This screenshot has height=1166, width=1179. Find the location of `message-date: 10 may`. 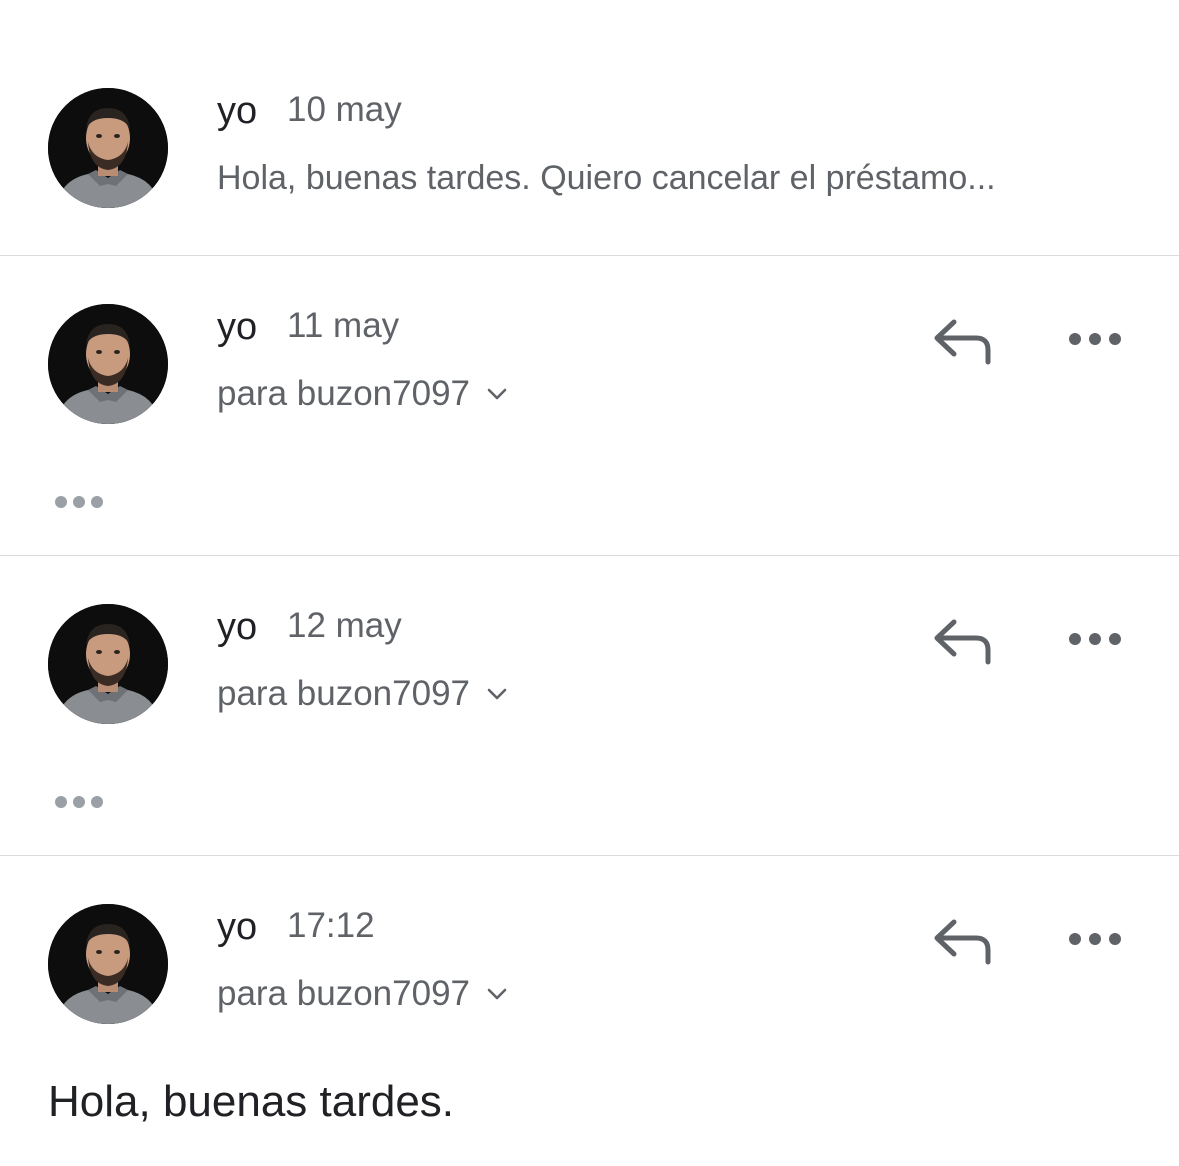

message-date: 10 may is located at coordinates (344, 109).